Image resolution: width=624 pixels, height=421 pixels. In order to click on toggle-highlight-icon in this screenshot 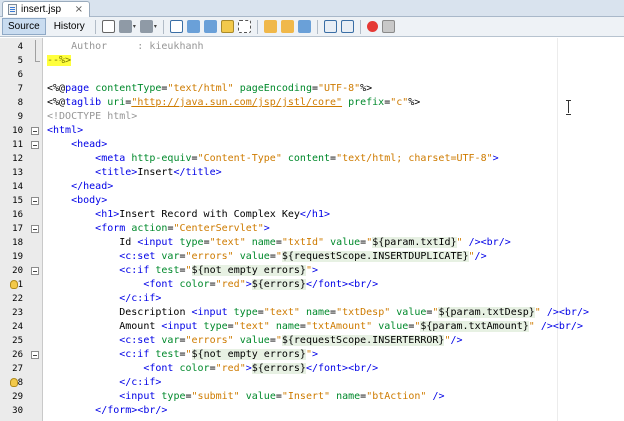, I will do `click(227, 26)`.